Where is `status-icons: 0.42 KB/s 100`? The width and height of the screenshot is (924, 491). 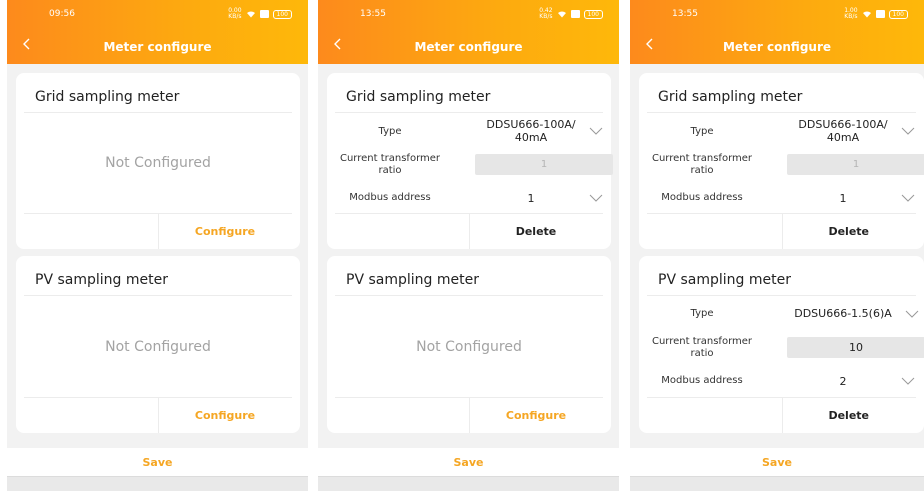 status-icons: 0.42 KB/s 100 is located at coordinates (571, 14).